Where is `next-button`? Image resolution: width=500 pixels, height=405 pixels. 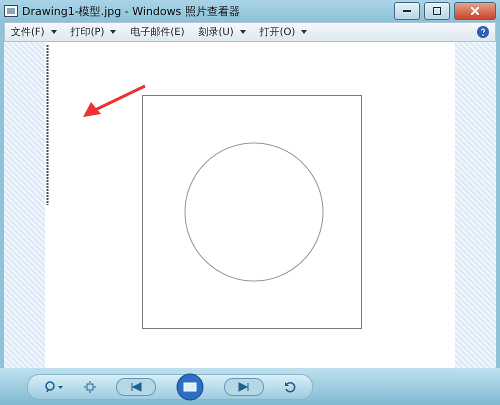
next-button is located at coordinates (244, 387).